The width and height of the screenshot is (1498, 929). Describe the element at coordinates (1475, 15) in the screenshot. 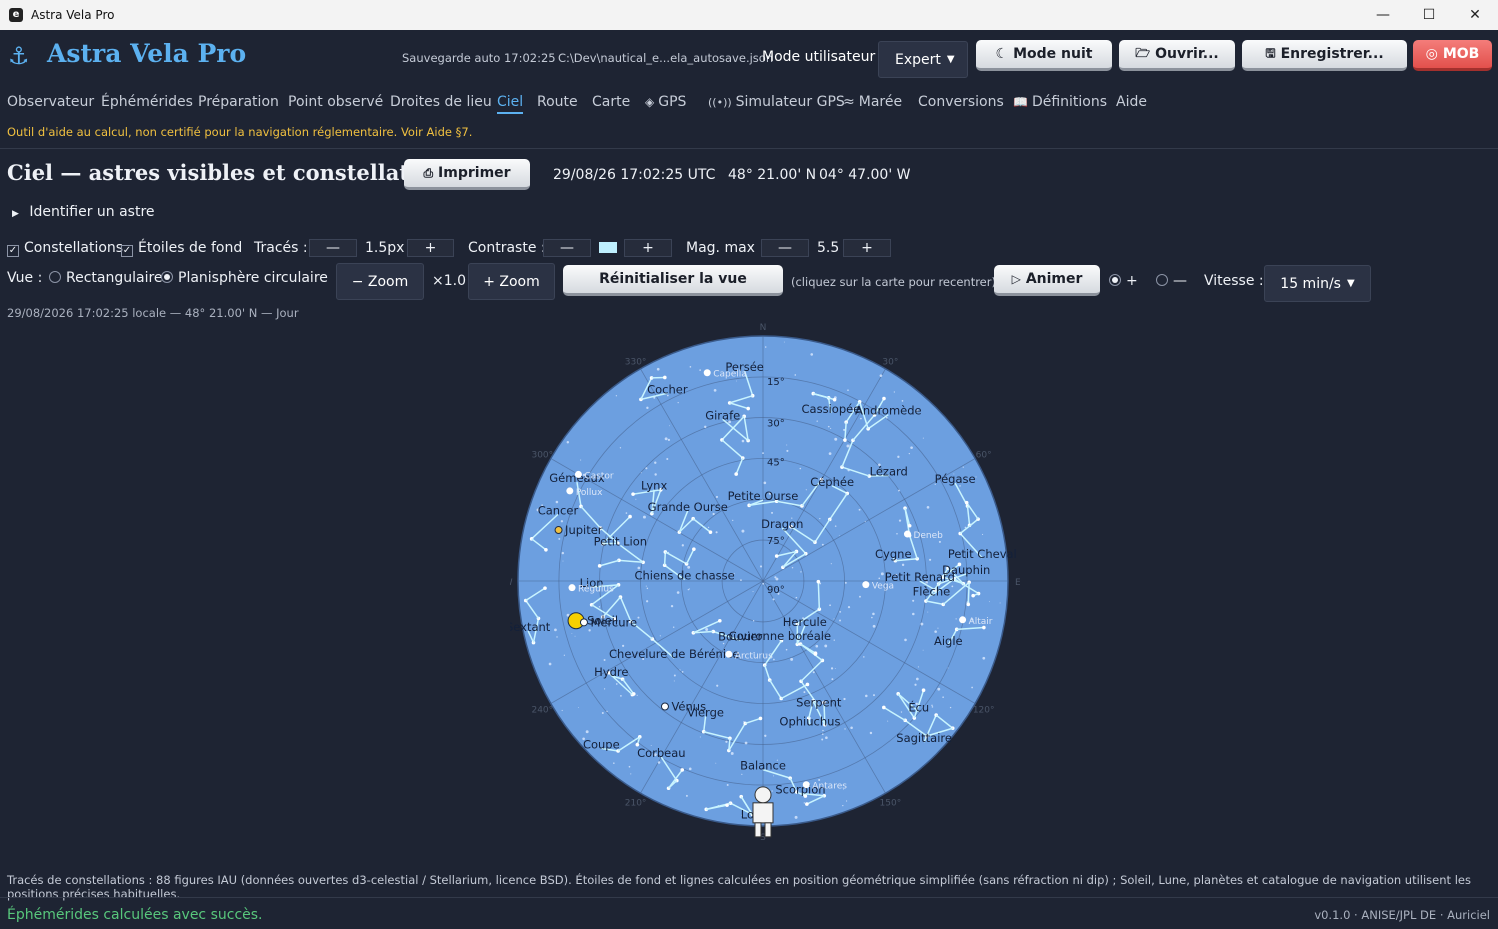

I see `close-icon: ✕` at that location.